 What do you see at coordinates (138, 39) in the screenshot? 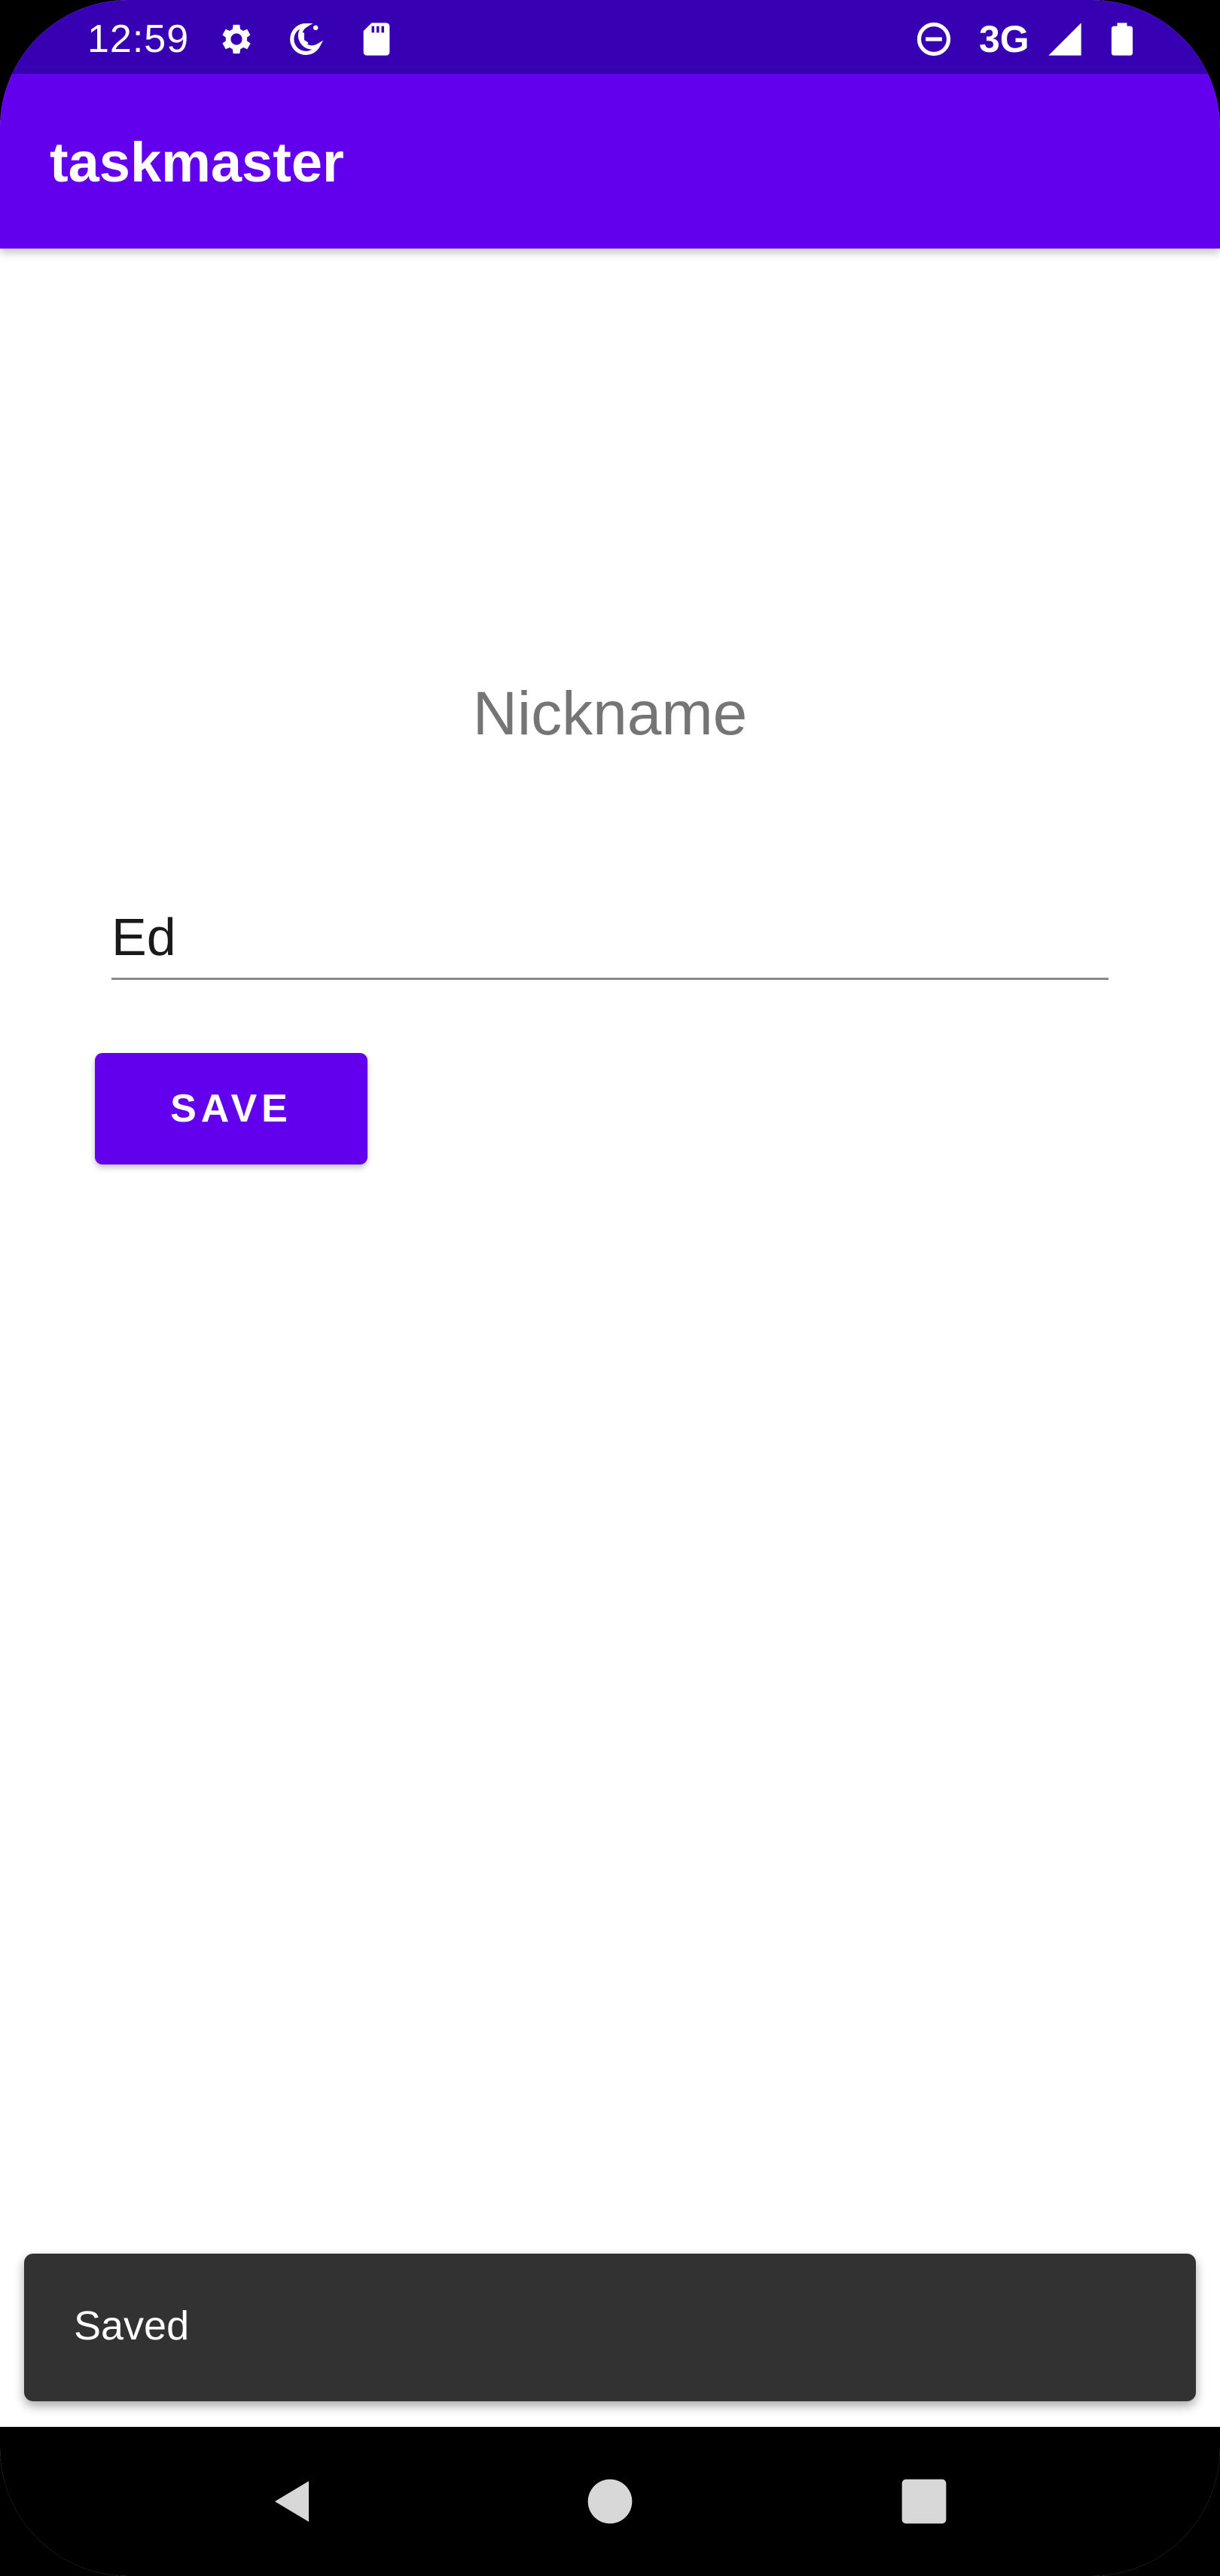
I see `status-time: 12:59` at bounding box center [138, 39].